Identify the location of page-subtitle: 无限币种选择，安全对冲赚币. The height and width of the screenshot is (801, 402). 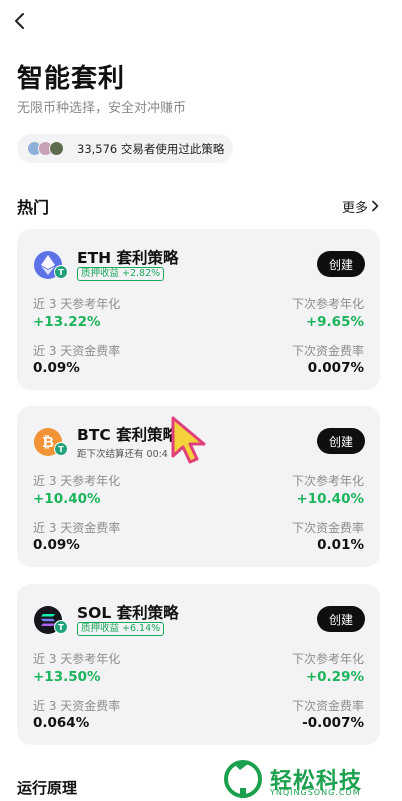
(102, 108).